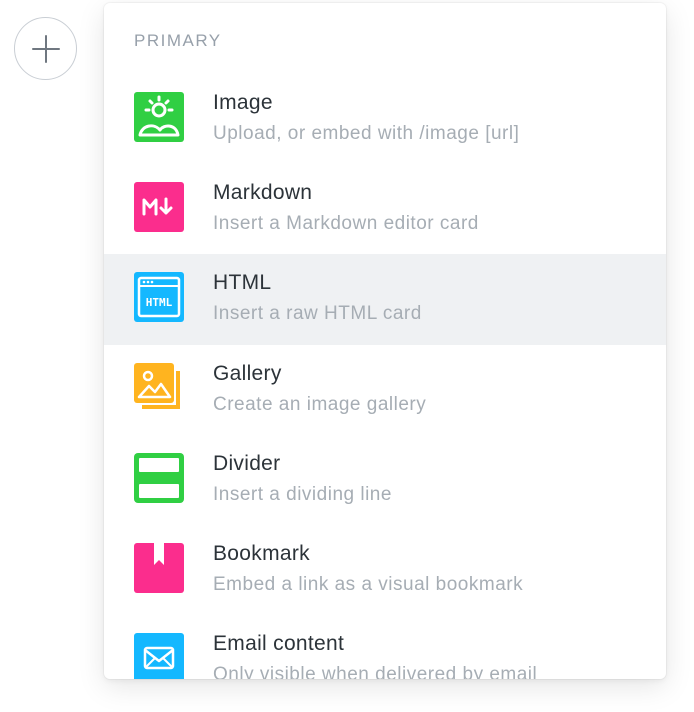  What do you see at coordinates (159, 117) in the screenshot?
I see `image-icon` at bounding box center [159, 117].